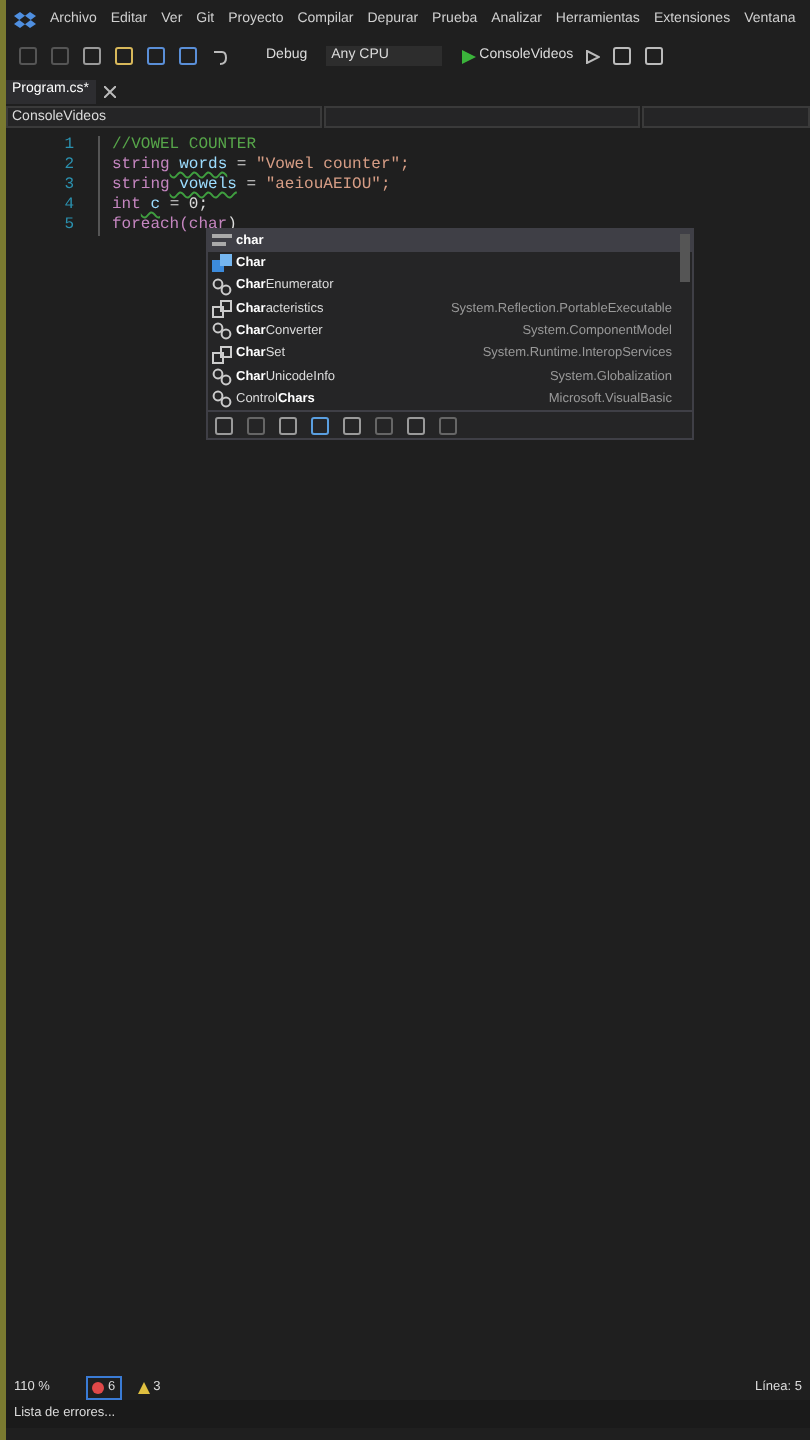  Describe the element at coordinates (69, 226) in the screenshot. I see `line-number: 5` at that location.